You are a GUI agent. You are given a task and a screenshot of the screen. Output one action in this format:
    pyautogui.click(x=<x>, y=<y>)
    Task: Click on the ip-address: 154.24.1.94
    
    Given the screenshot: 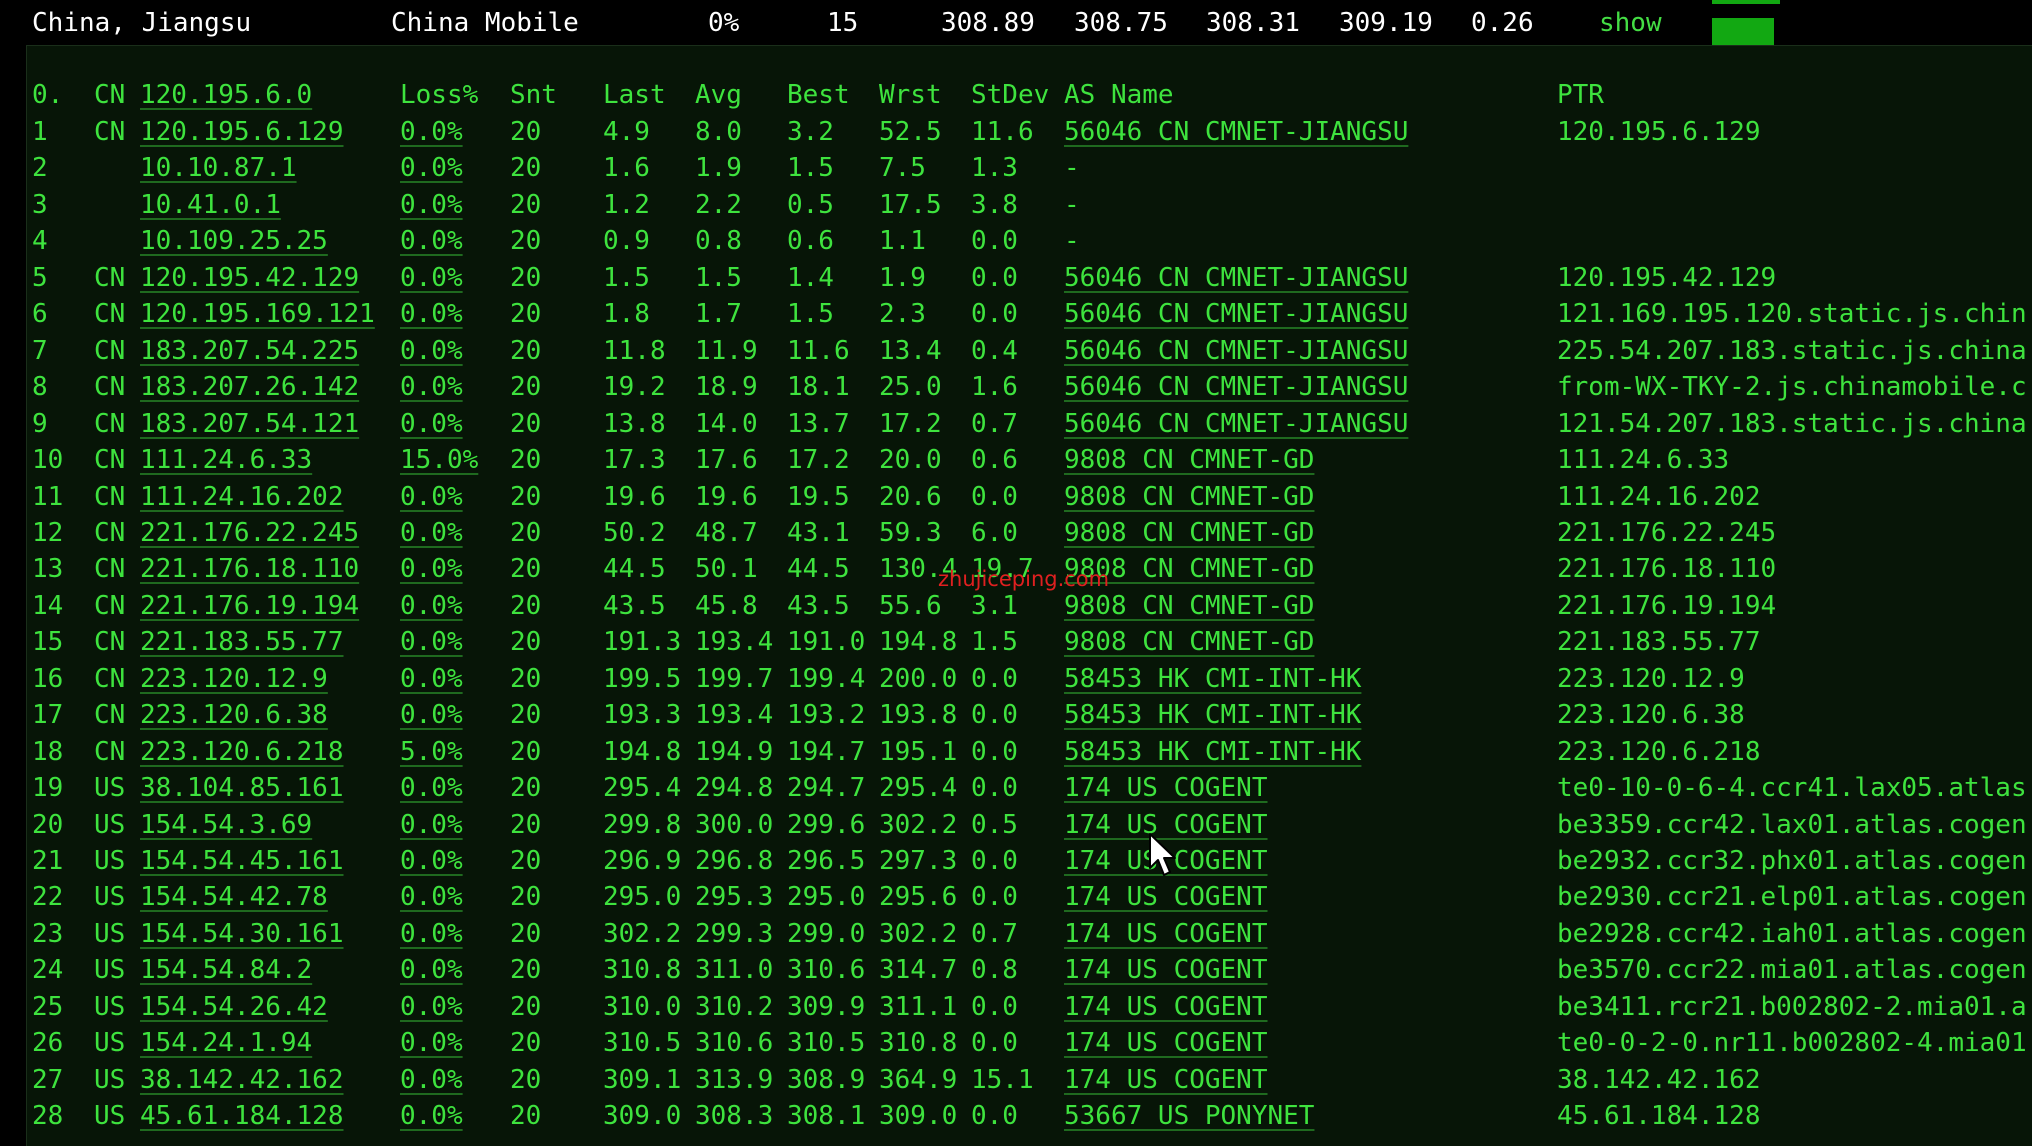 What is the action you would take?
    pyautogui.click(x=226, y=1043)
    